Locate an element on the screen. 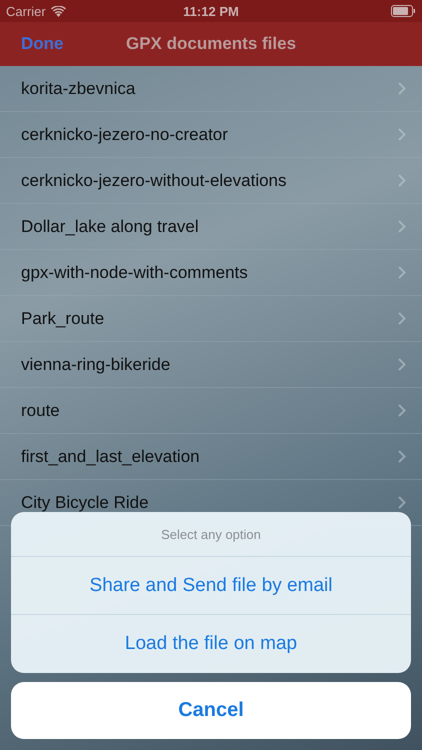 Image resolution: width=422 pixels, height=750 pixels. file-name: vienna-ring-bikeride is located at coordinates (95, 364).